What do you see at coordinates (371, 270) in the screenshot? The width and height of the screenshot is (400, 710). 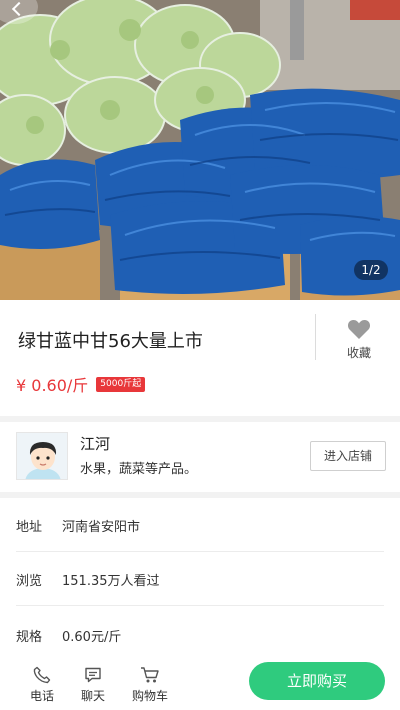 I see `image-counter: 1/2` at bounding box center [371, 270].